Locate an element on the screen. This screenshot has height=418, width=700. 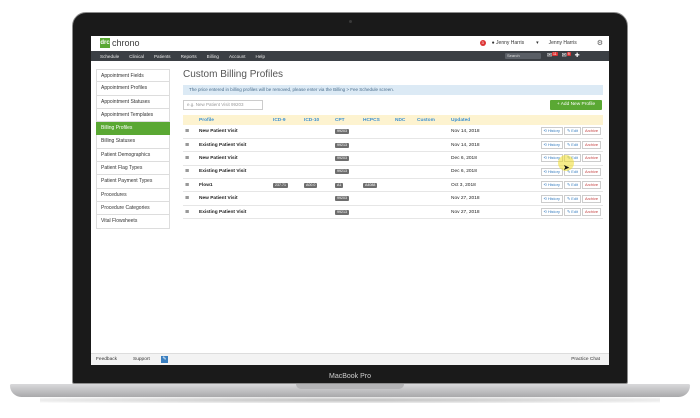
col-hcpcs: HCPCS is located at coordinates (377, 120).